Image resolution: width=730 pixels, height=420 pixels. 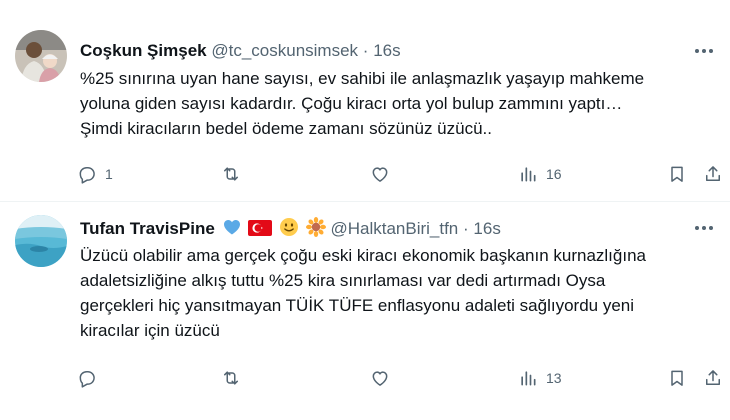 I want to click on author-name: Tufan TravisPine, so click(x=147, y=228).